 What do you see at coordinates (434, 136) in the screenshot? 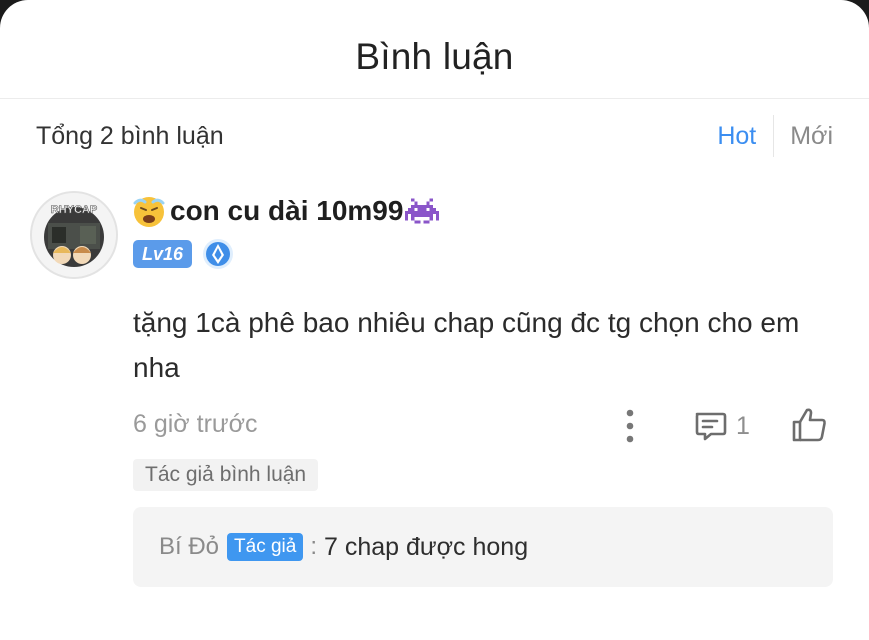
I see `comments-summary-row: Tổng 2 bình luận Hot Mới` at bounding box center [434, 136].